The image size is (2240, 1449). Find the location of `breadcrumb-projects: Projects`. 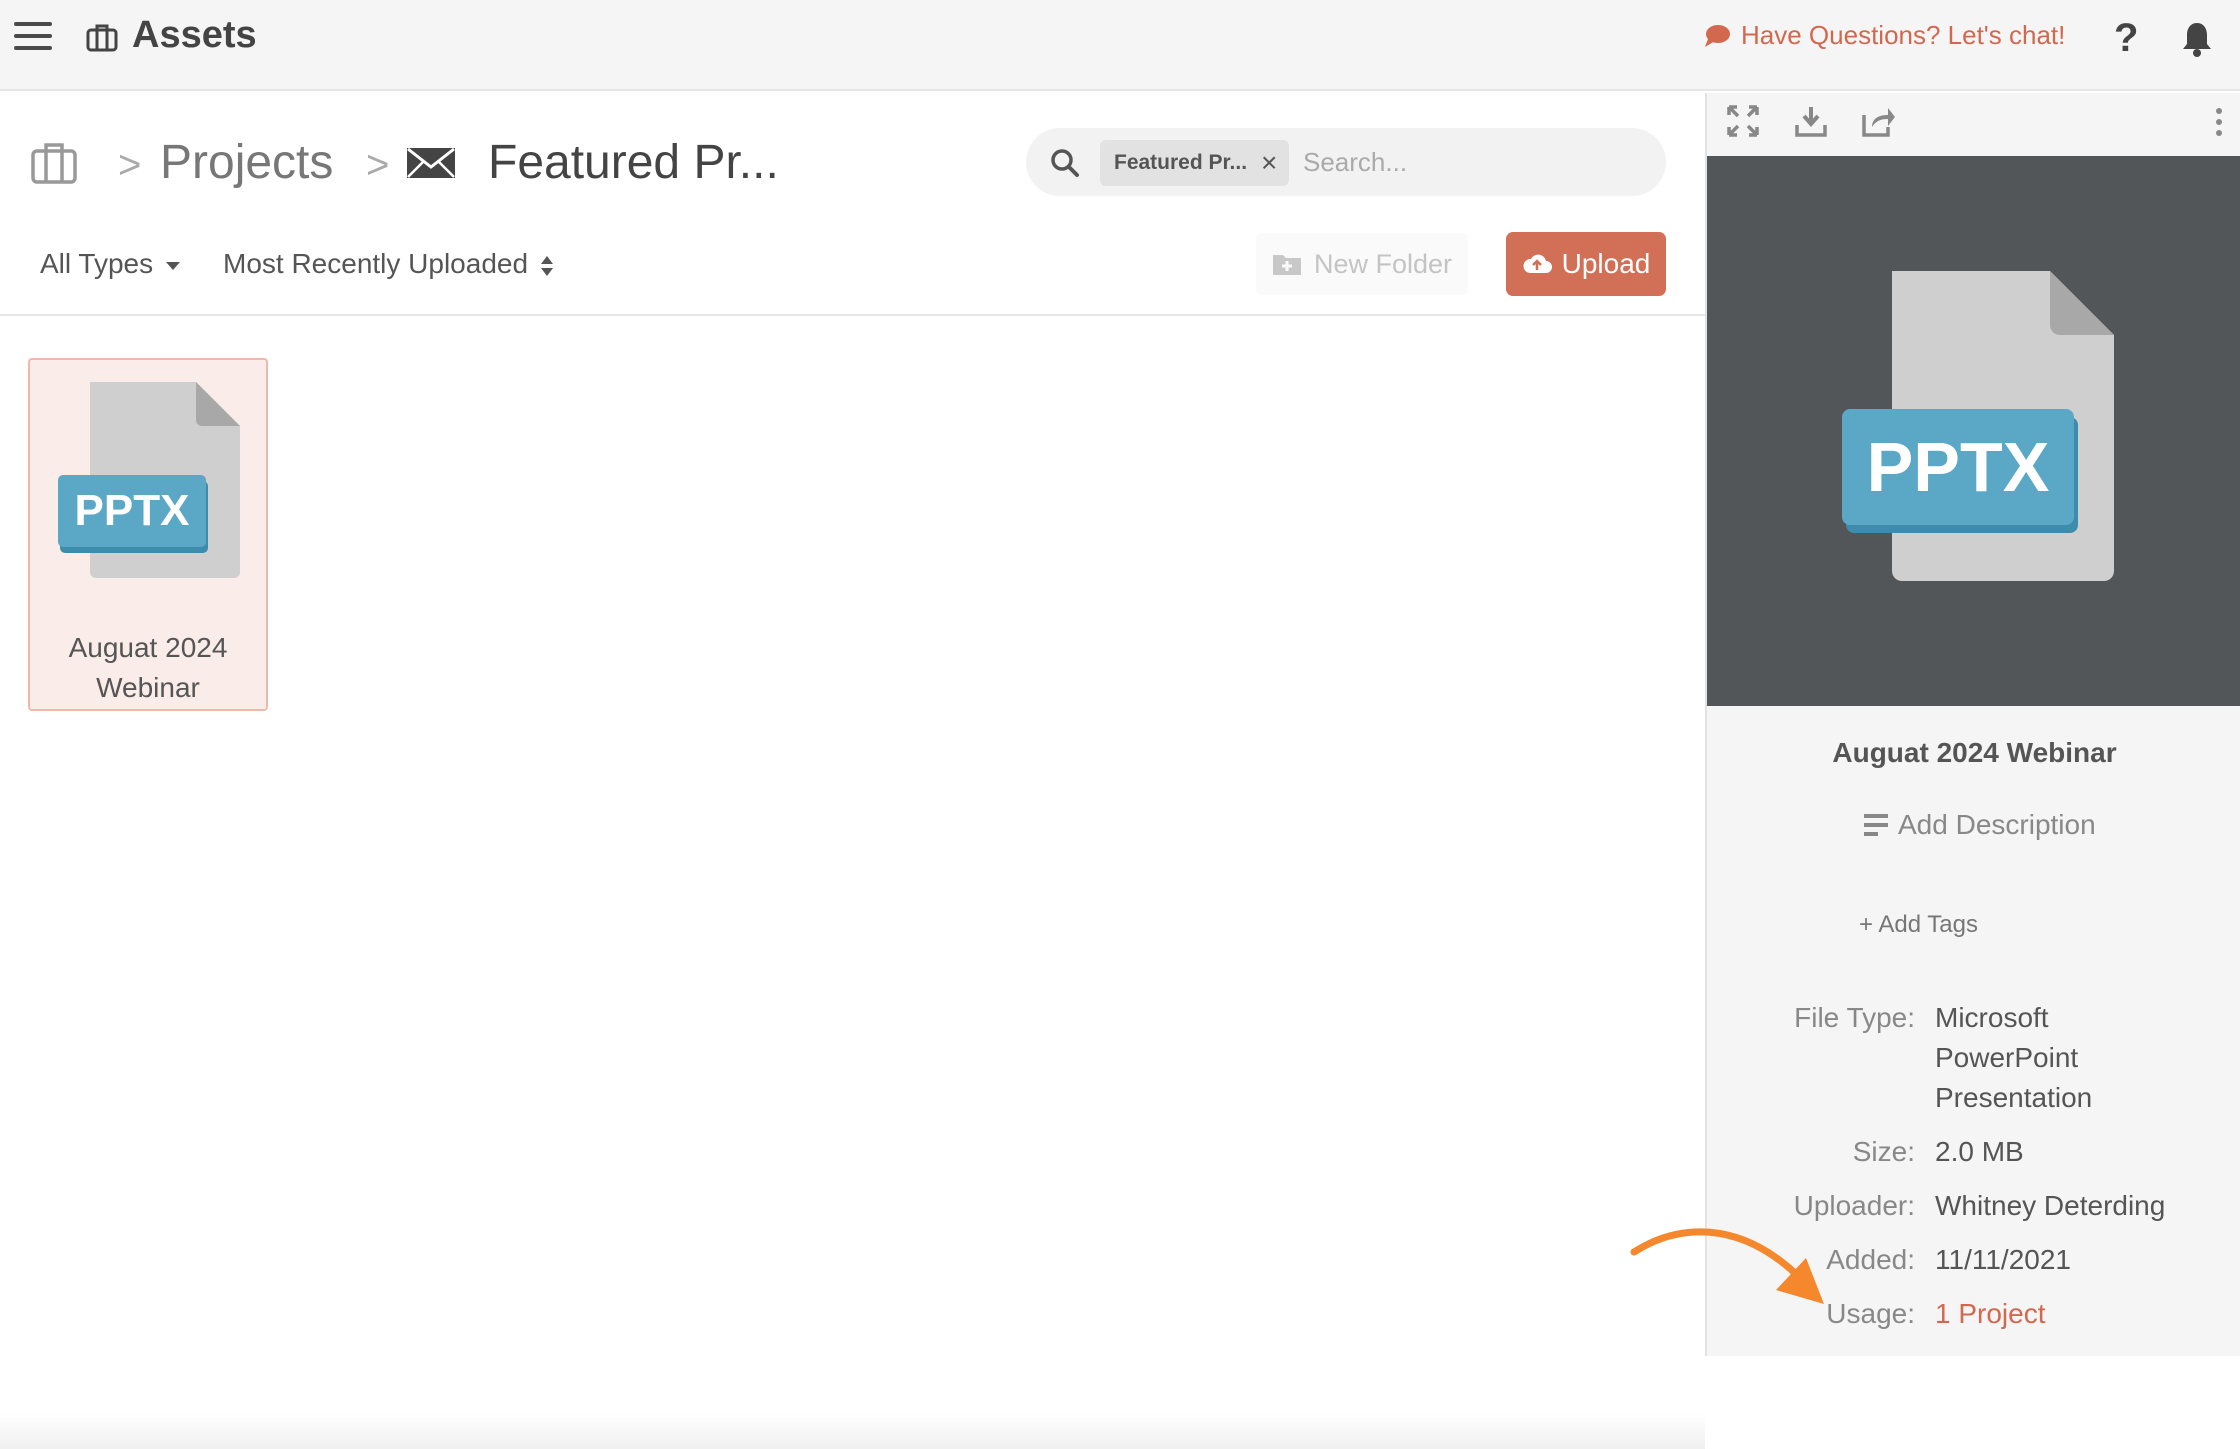

breadcrumb-projects: Projects is located at coordinates (246, 162).